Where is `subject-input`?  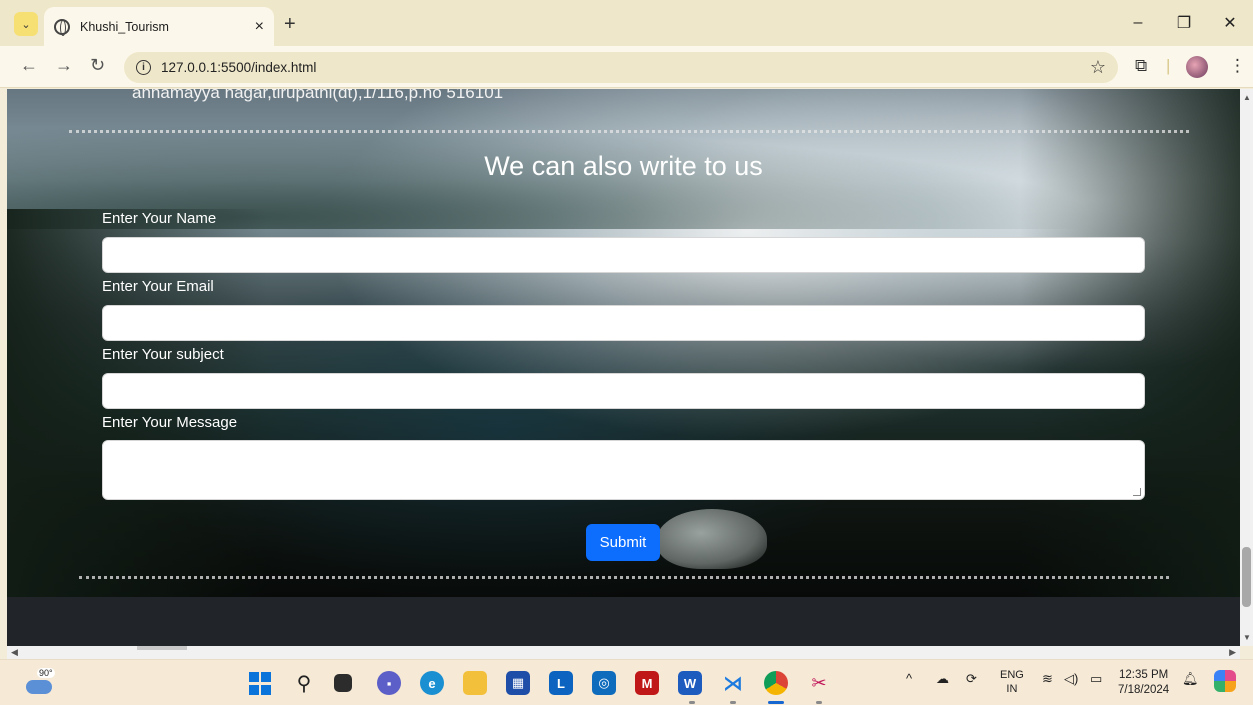
subject-input is located at coordinates (623, 391).